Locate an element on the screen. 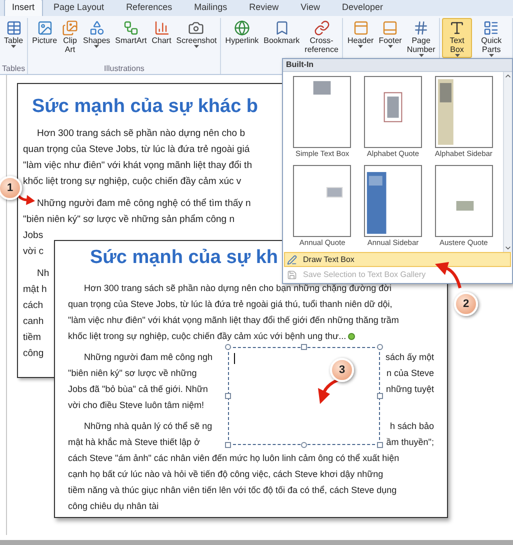 The width and height of the screenshot is (513, 545). text-line: tiềm is located at coordinates (32, 338).